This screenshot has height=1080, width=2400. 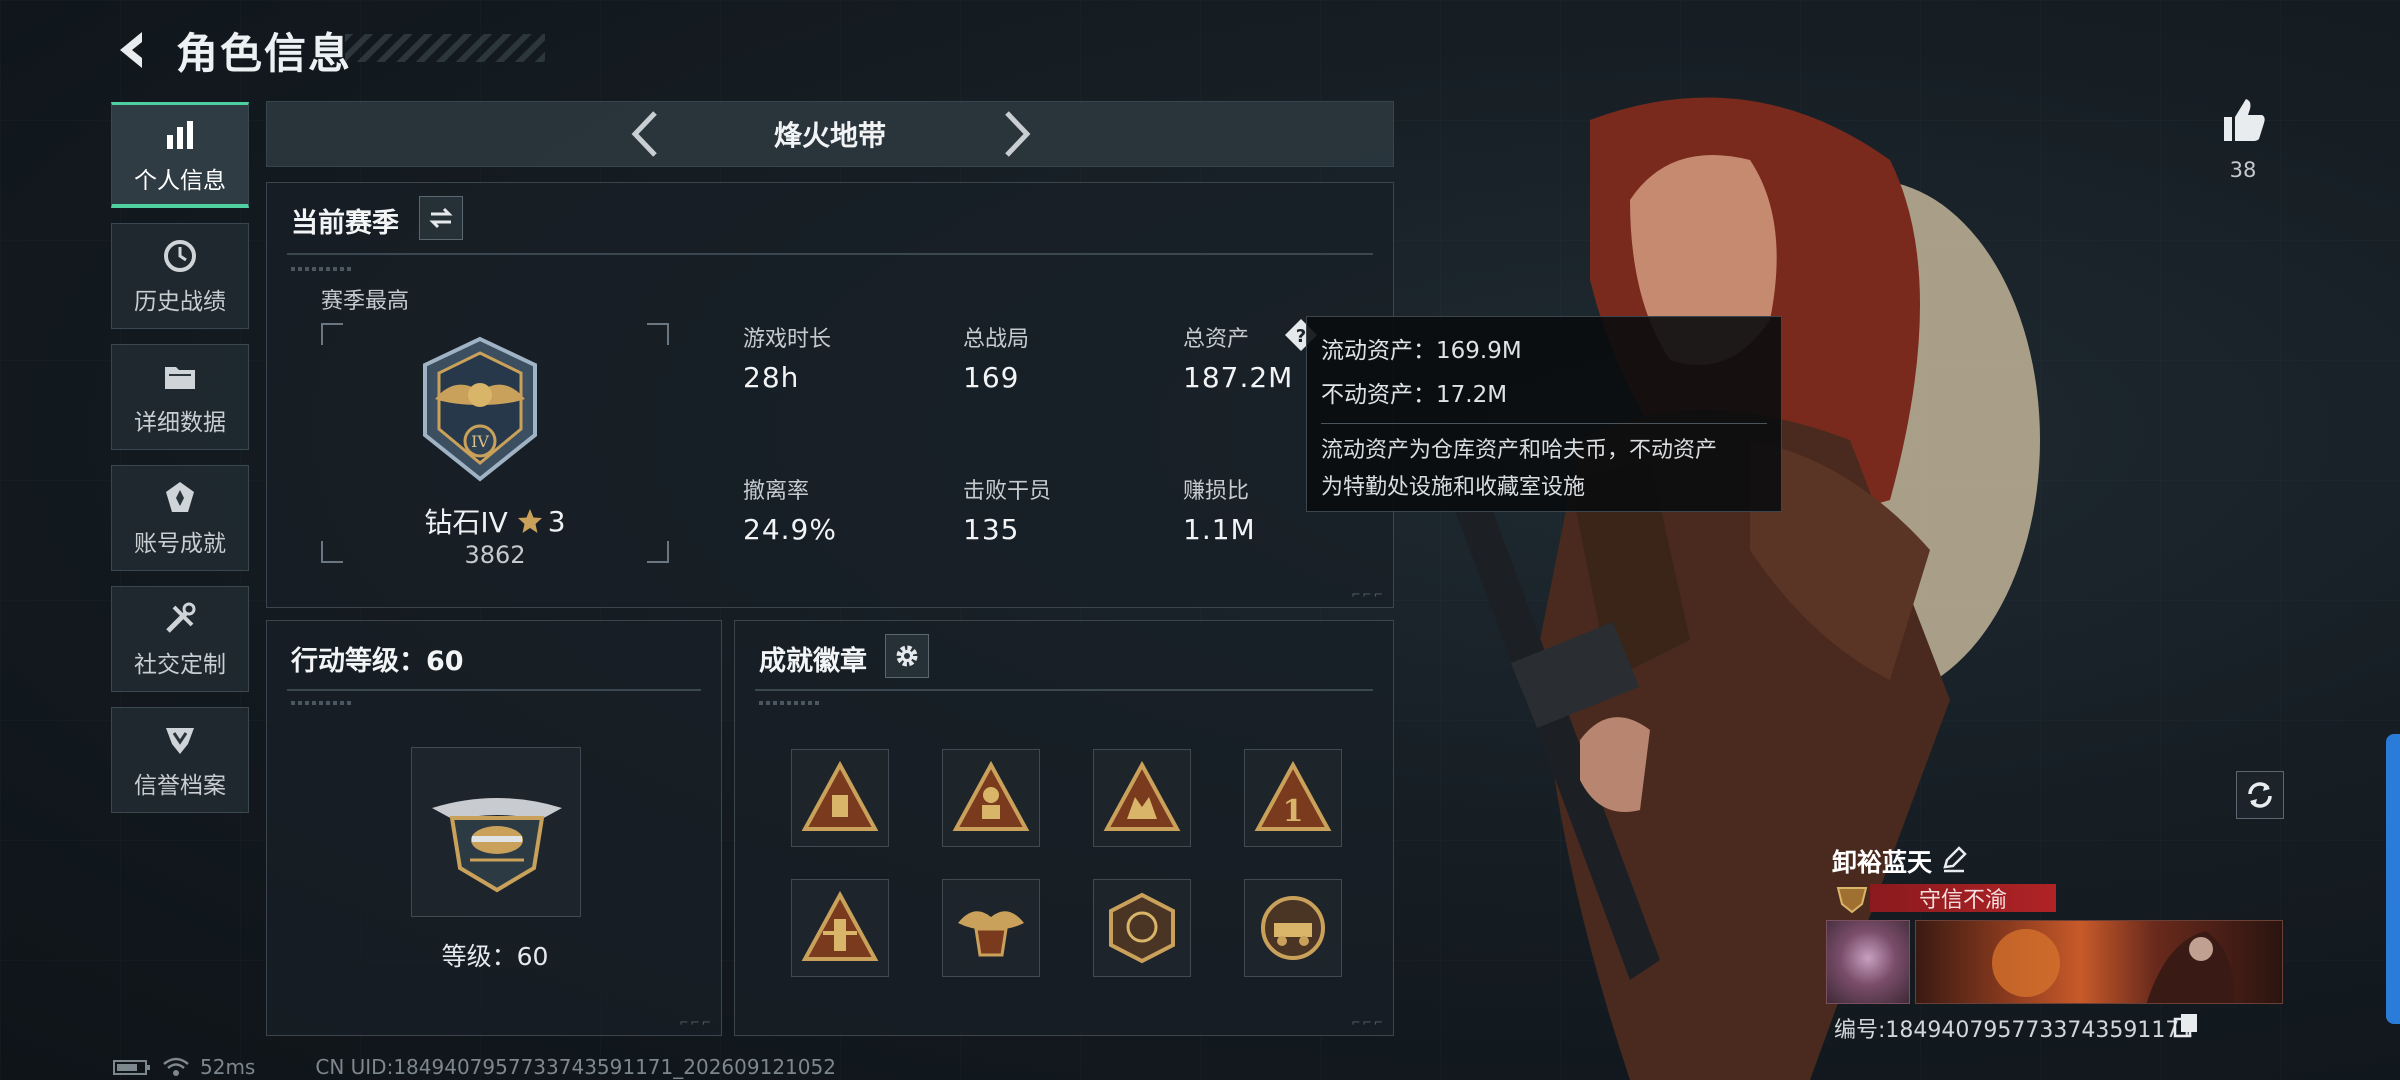 What do you see at coordinates (131, 1067) in the screenshot?
I see `battery-icon` at bounding box center [131, 1067].